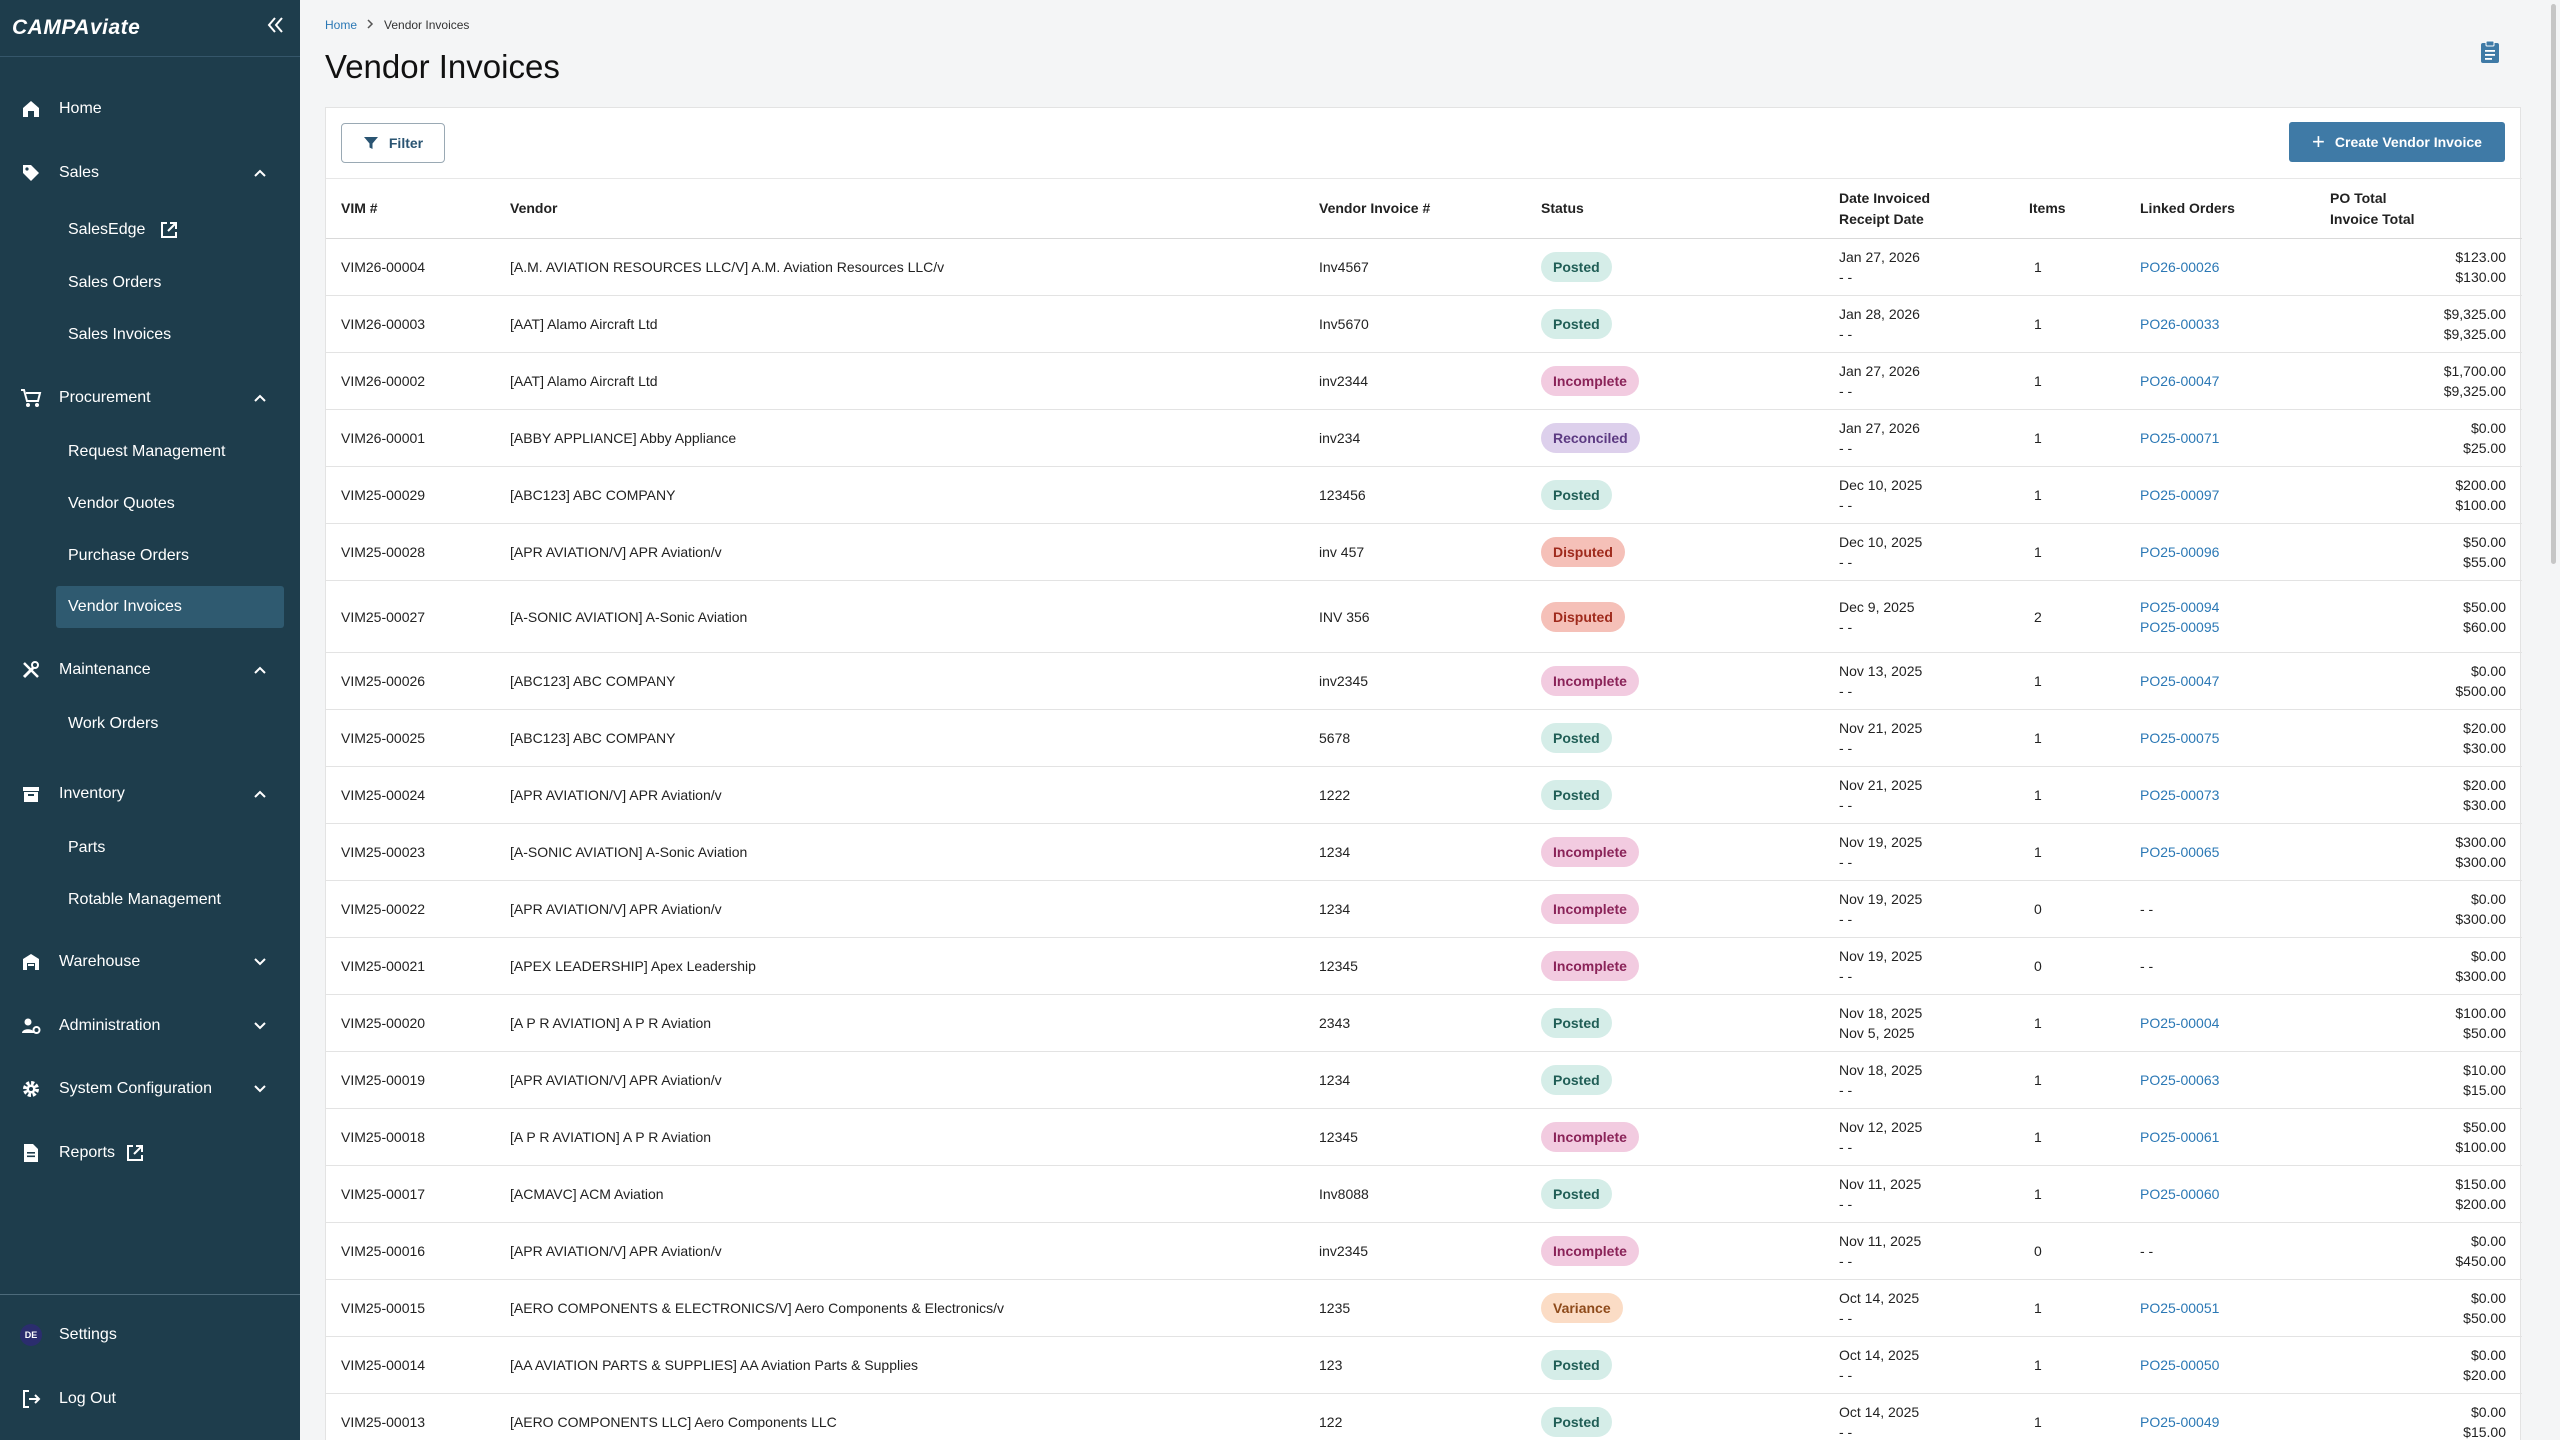  I want to click on linked-order-link: PO25-00004, so click(2229, 1023).